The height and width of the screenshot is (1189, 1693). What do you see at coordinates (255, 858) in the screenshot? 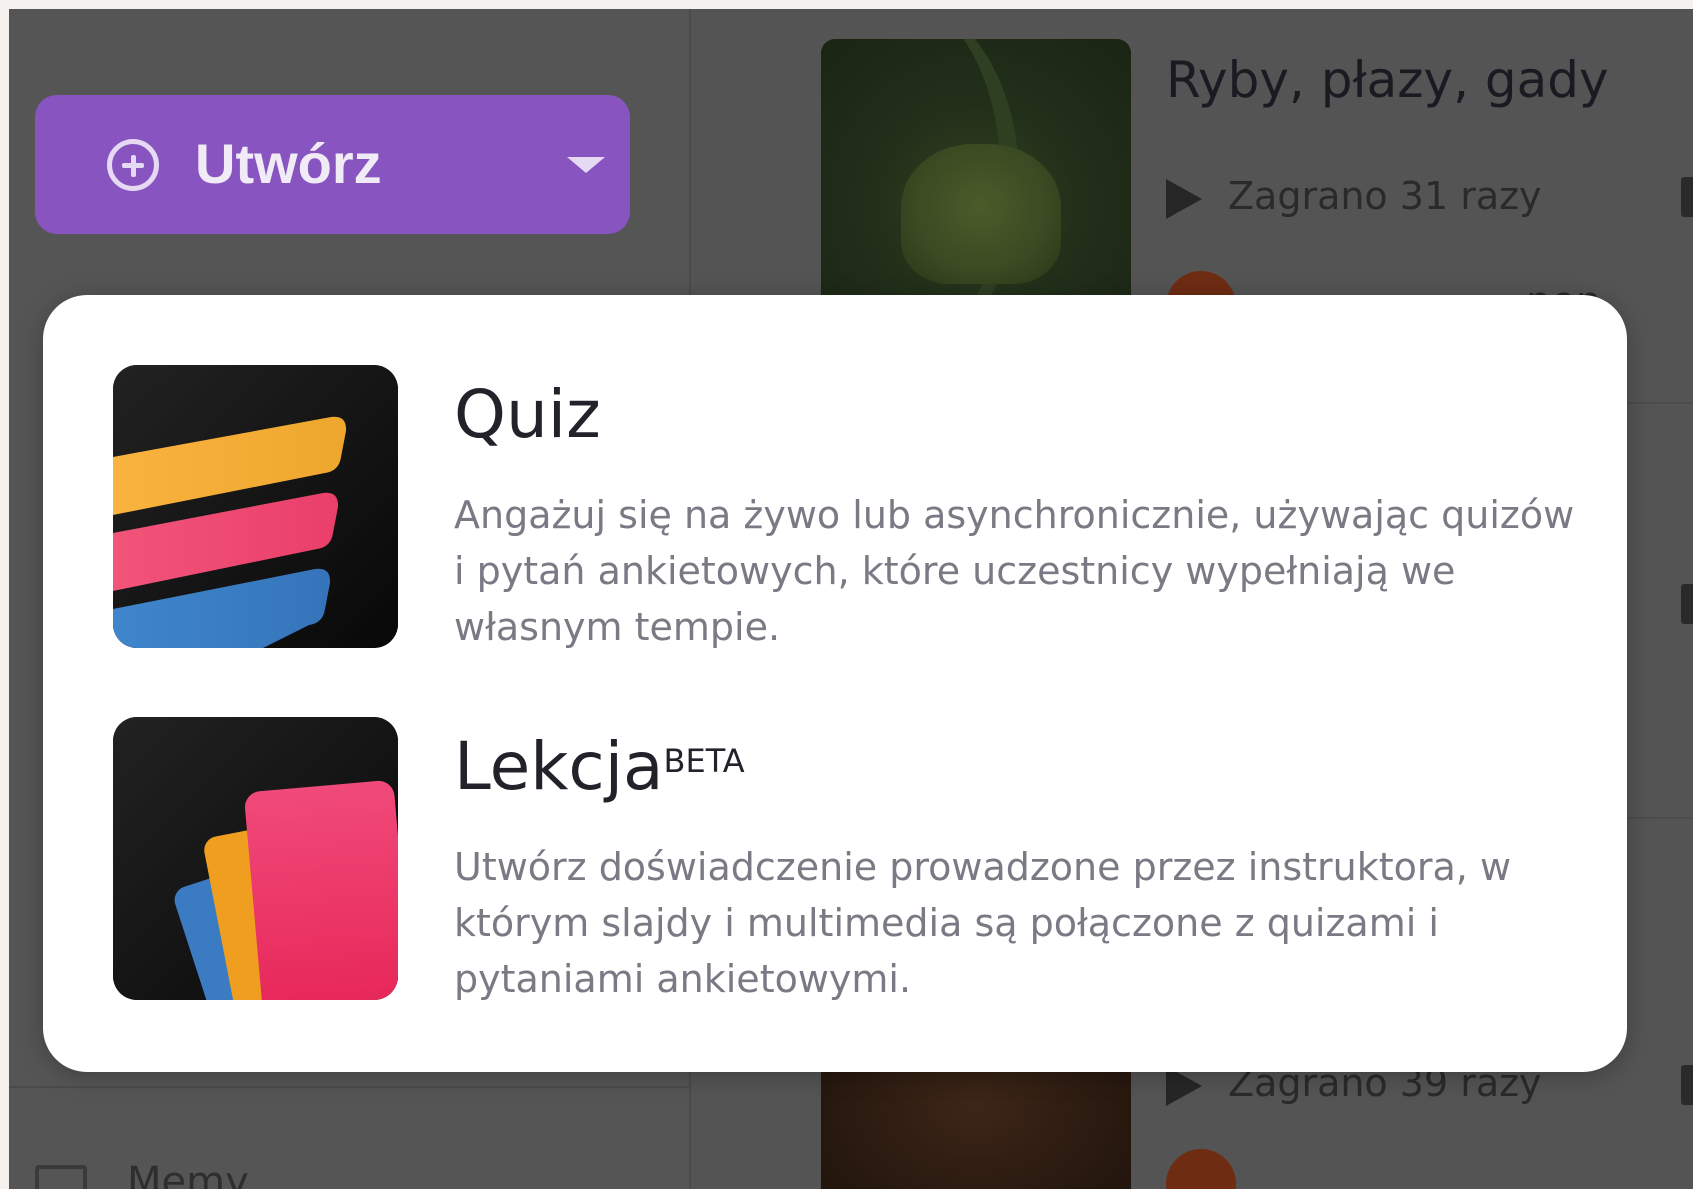
I see `lesson-cards-icon` at bounding box center [255, 858].